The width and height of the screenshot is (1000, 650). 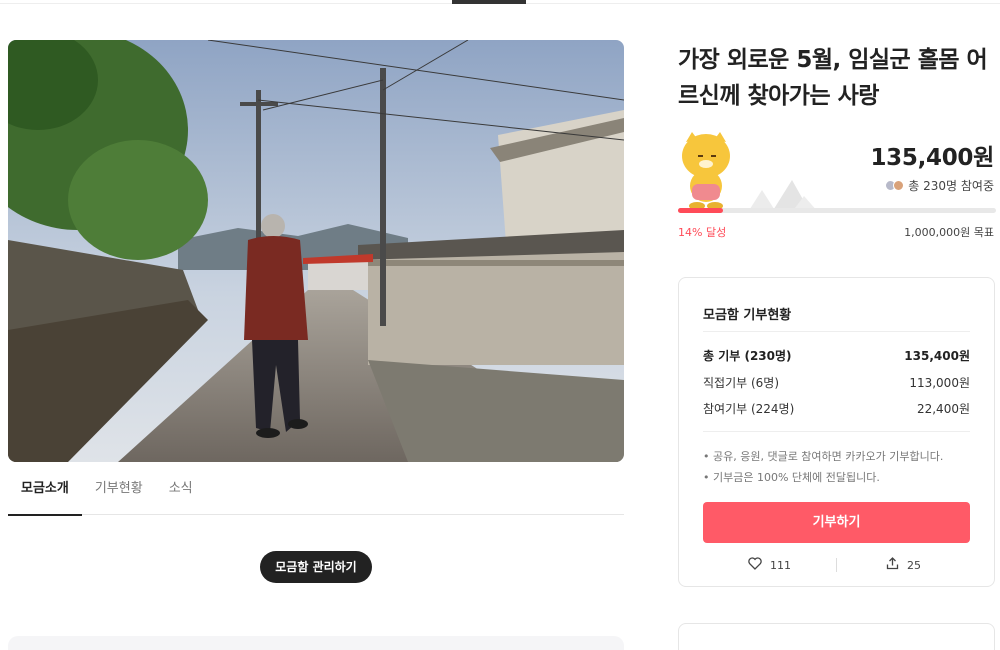 I want to click on tab-news: 소식, so click(x=181, y=492).